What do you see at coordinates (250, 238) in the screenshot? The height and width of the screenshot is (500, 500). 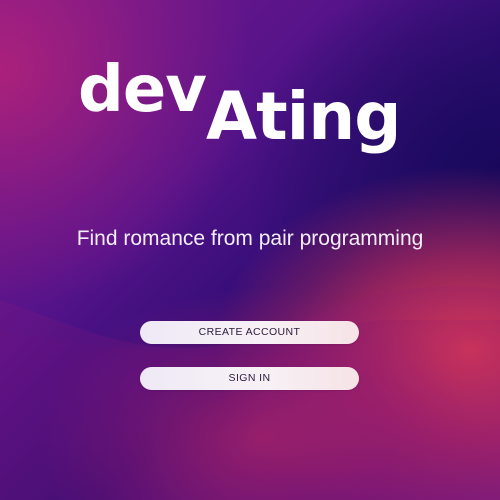 I see `tagline: Find romance from pair programming` at bounding box center [250, 238].